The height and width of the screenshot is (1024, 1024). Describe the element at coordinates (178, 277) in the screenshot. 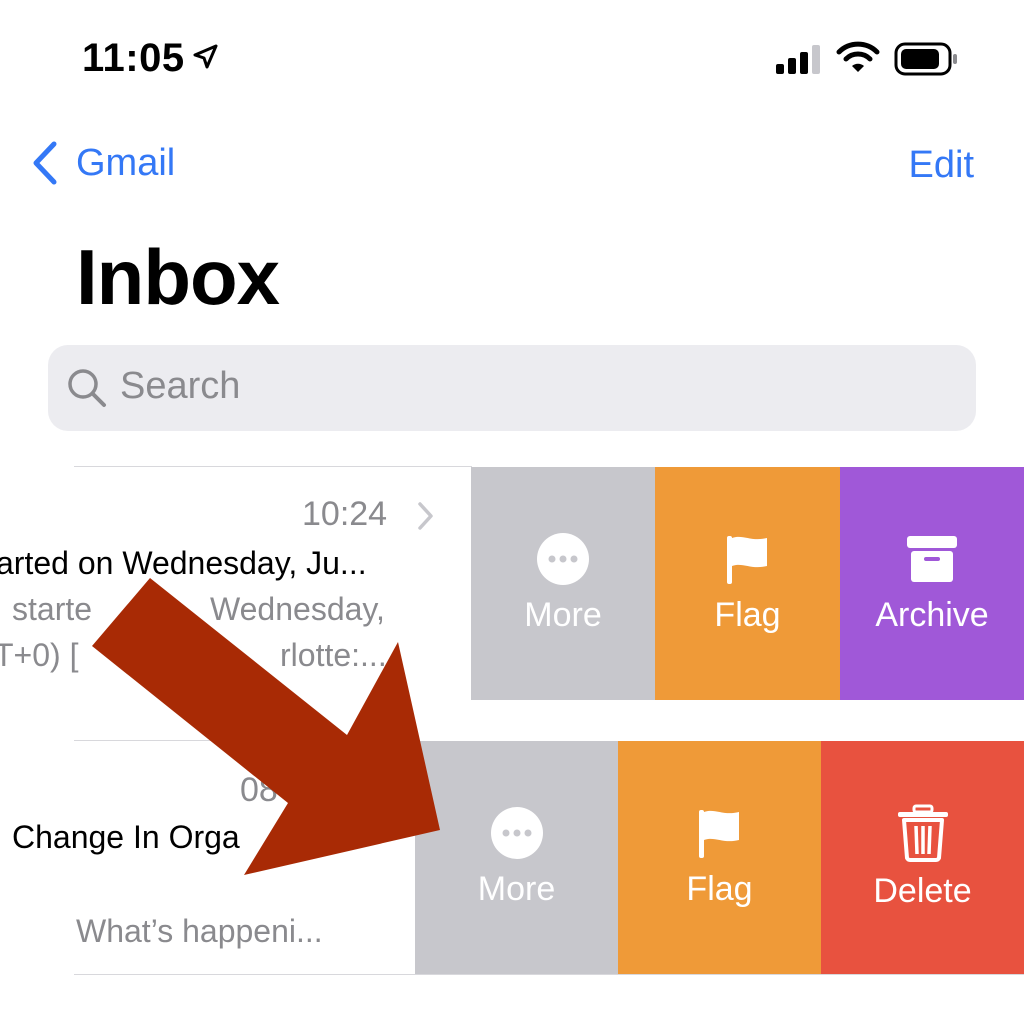

I see `page-title: Inbox` at that location.